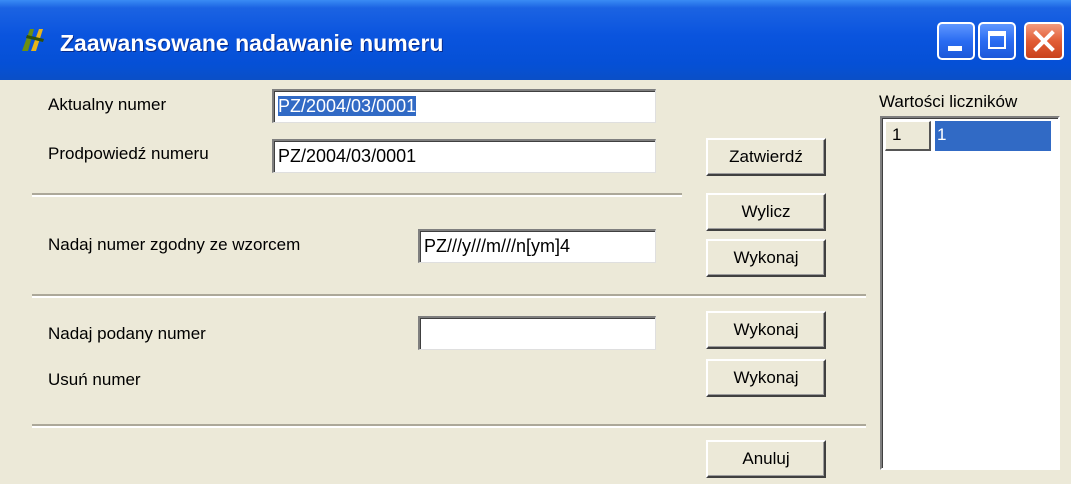  I want to click on pattern-field: PZ///y///m///n[ym]4, so click(537, 246).